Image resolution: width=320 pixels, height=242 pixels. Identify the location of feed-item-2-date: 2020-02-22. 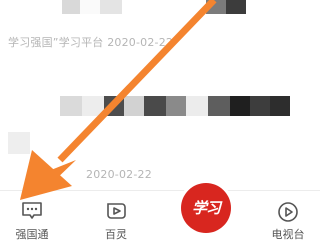
(119, 174).